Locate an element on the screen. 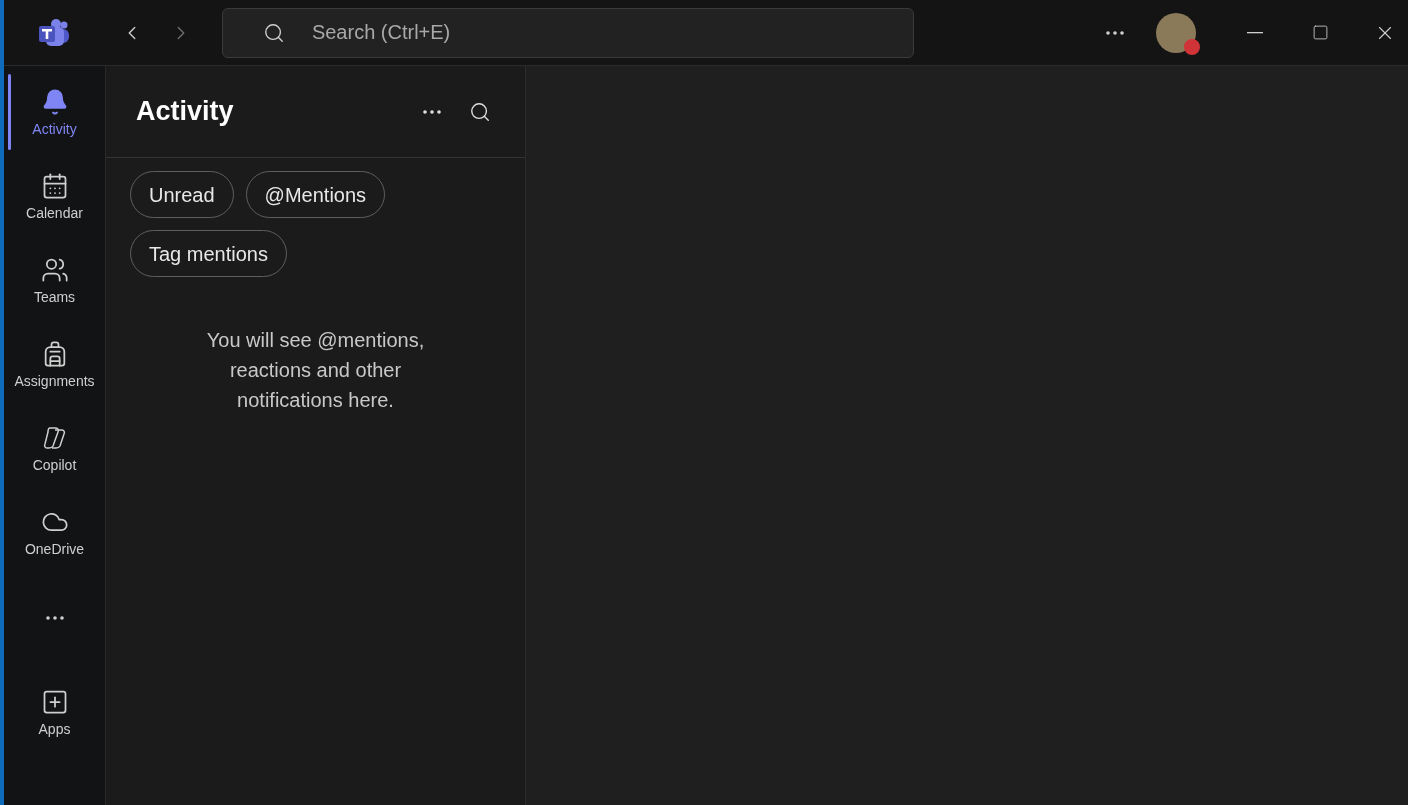  rail-item: Activity is located at coordinates (54, 114).